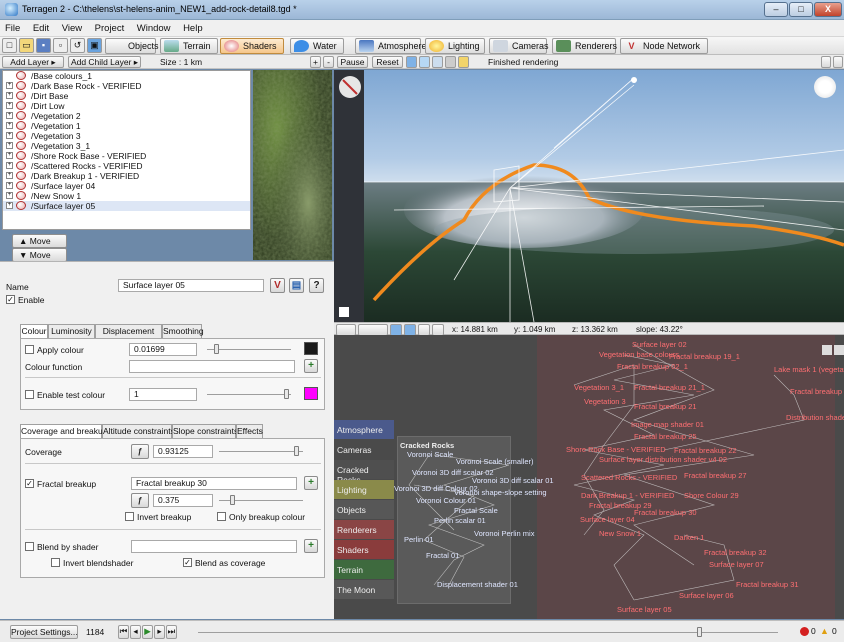  Describe the element at coordinates (10, 299) in the screenshot. I see `enable-checkbox: ✓` at that location.